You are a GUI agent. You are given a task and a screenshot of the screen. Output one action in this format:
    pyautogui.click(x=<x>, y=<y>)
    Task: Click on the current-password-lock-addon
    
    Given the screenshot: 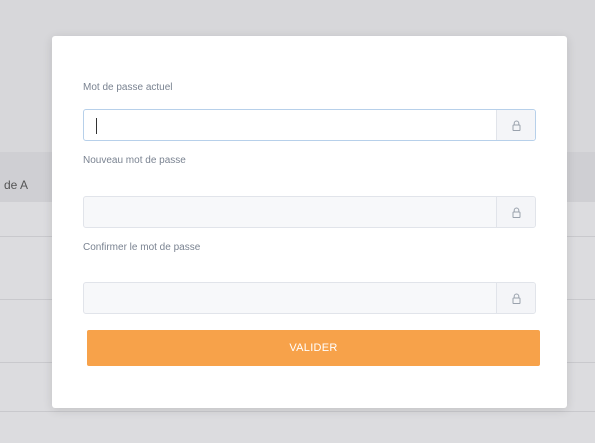 What is the action you would take?
    pyautogui.click(x=515, y=125)
    